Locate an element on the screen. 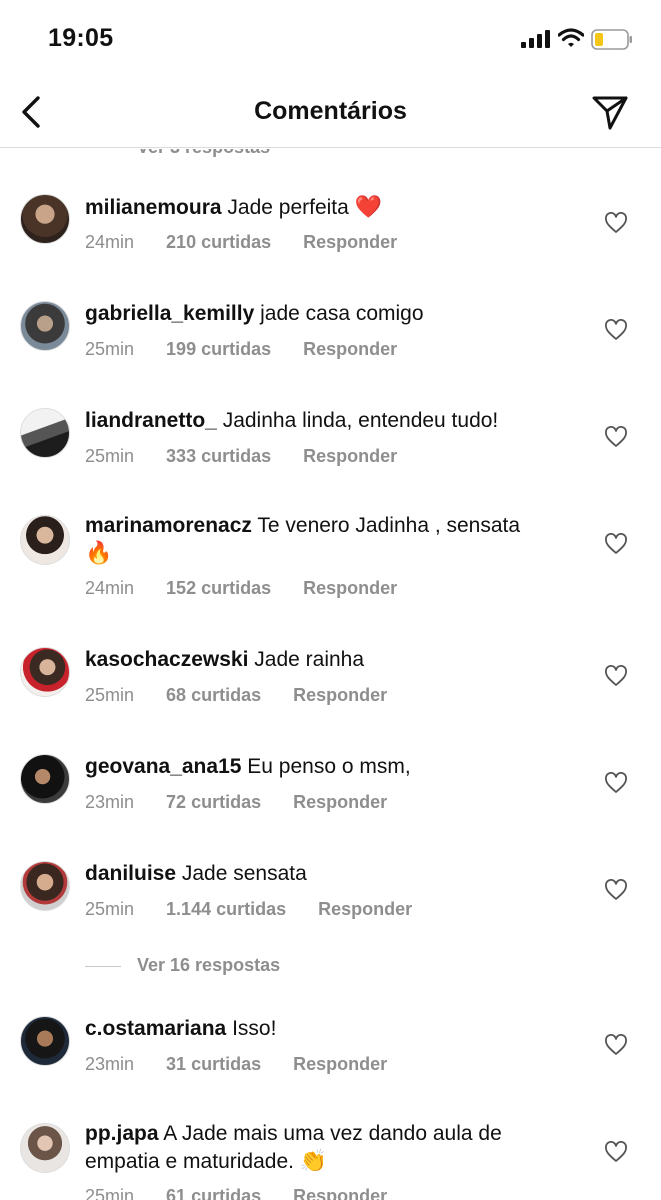  comment-username: daniluise is located at coordinates (130, 873).